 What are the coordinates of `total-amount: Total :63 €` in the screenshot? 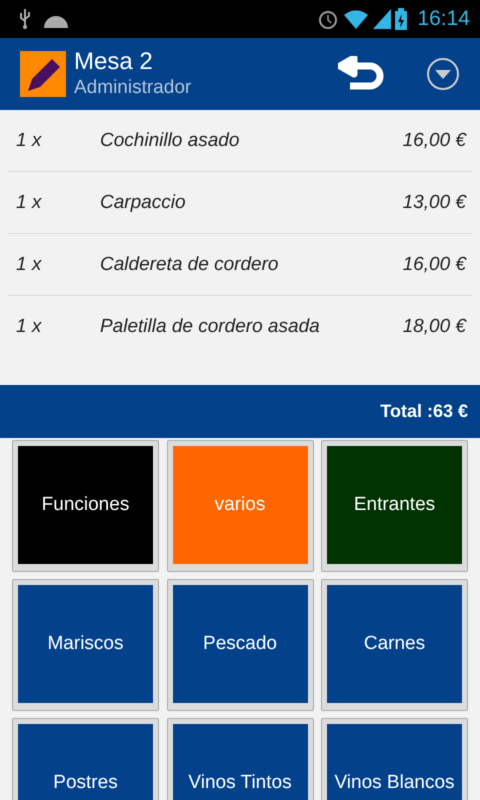 It's located at (424, 411).